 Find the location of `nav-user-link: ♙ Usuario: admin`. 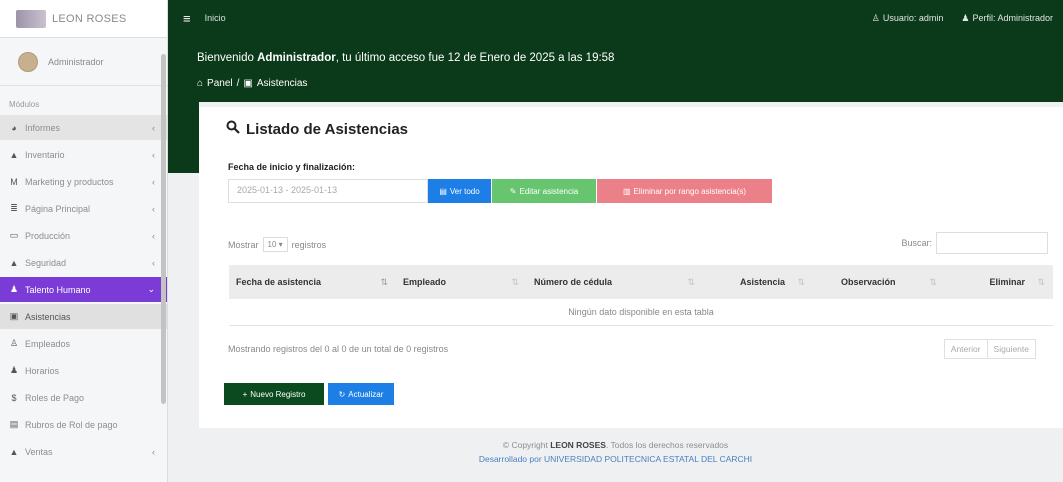

nav-user-link: ♙ Usuario: admin is located at coordinates (908, 18).